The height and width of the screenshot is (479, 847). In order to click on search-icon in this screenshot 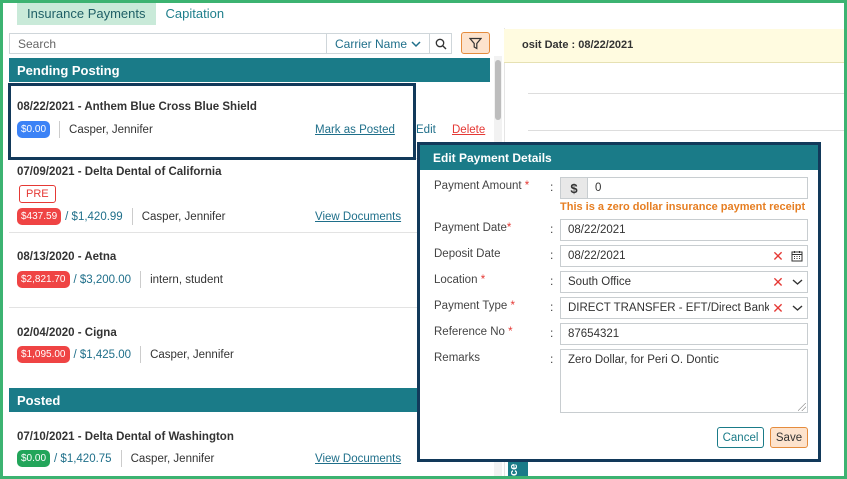, I will do `click(440, 43)`.